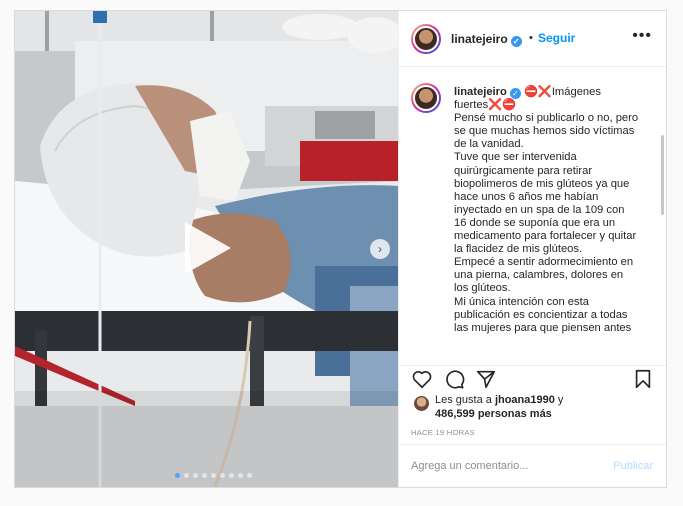 This screenshot has height=506, width=683. I want to click on caption-username: linatejeiro, so click(480, 92).